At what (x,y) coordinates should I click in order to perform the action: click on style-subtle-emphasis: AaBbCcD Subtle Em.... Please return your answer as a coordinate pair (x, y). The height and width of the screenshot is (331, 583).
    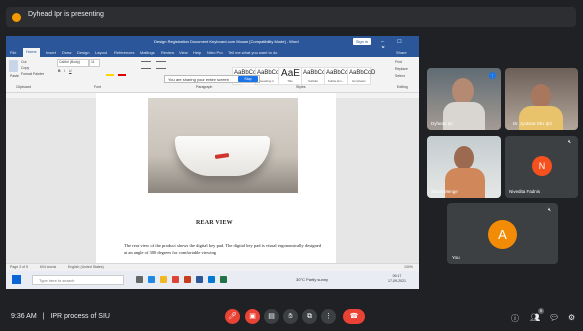
    Looking at the image, I should click on (338, 76).